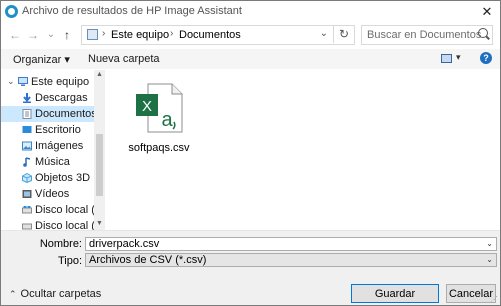 Image resolution: width=501 pixels, height=306 pixels. What do you see at coordinates (63, 178) in the screenshot?
I see `sidebar-item-label: Objetos 3D` at bounding box center [63, 178].